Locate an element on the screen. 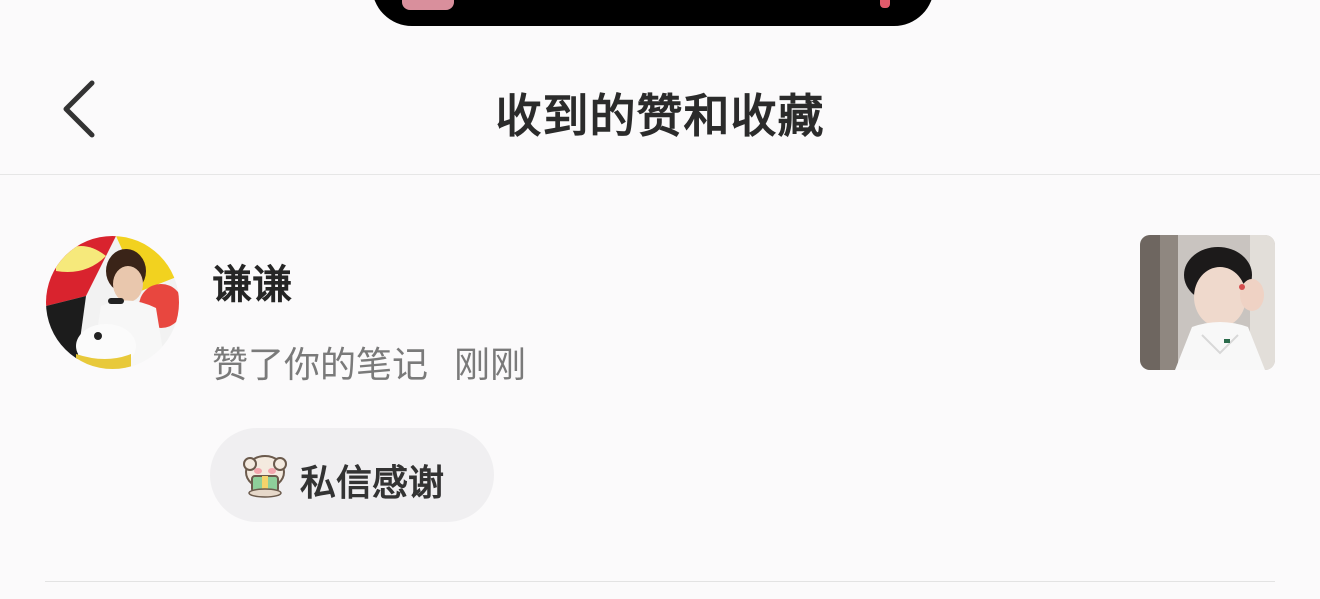 The height and width of the screenshot is (599, 1320). row-divider is located at coordinates (660, 581).